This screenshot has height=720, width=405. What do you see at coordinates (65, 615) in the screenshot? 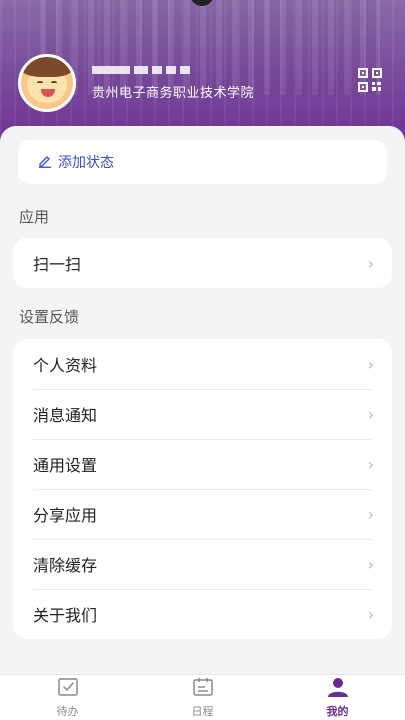
I see `list-item-label: 关于我们` at bounding box center [65, 615].